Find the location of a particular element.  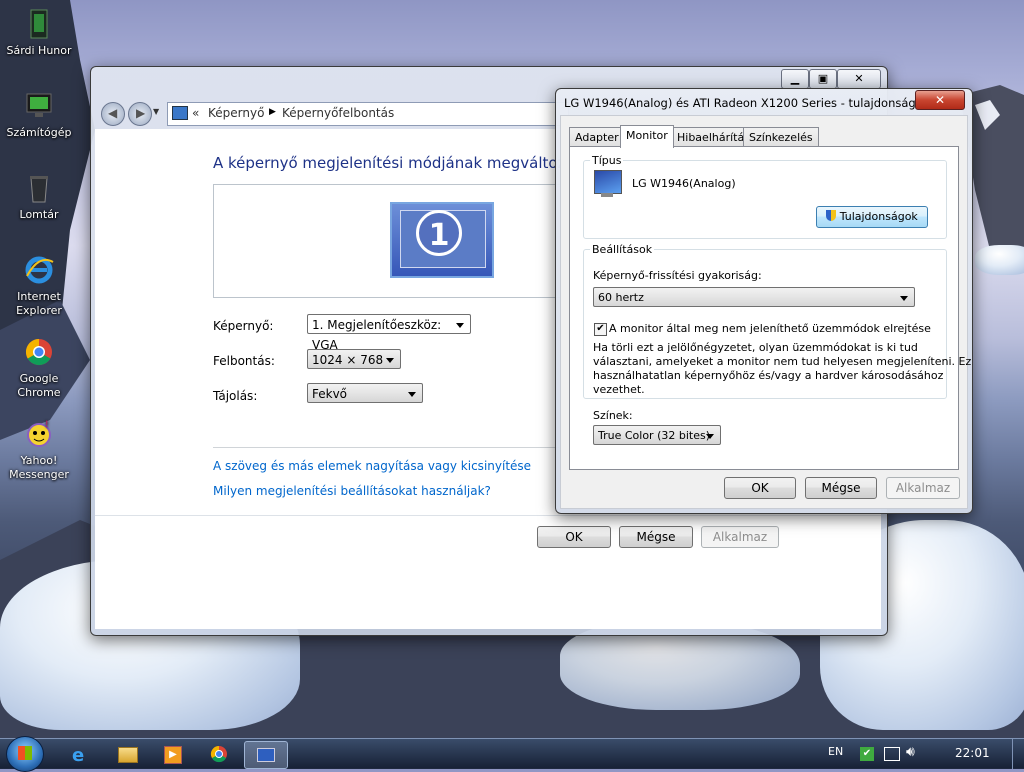

desktop-icon-recycle-bin: Lomtár is located at coordinates (39, 197).